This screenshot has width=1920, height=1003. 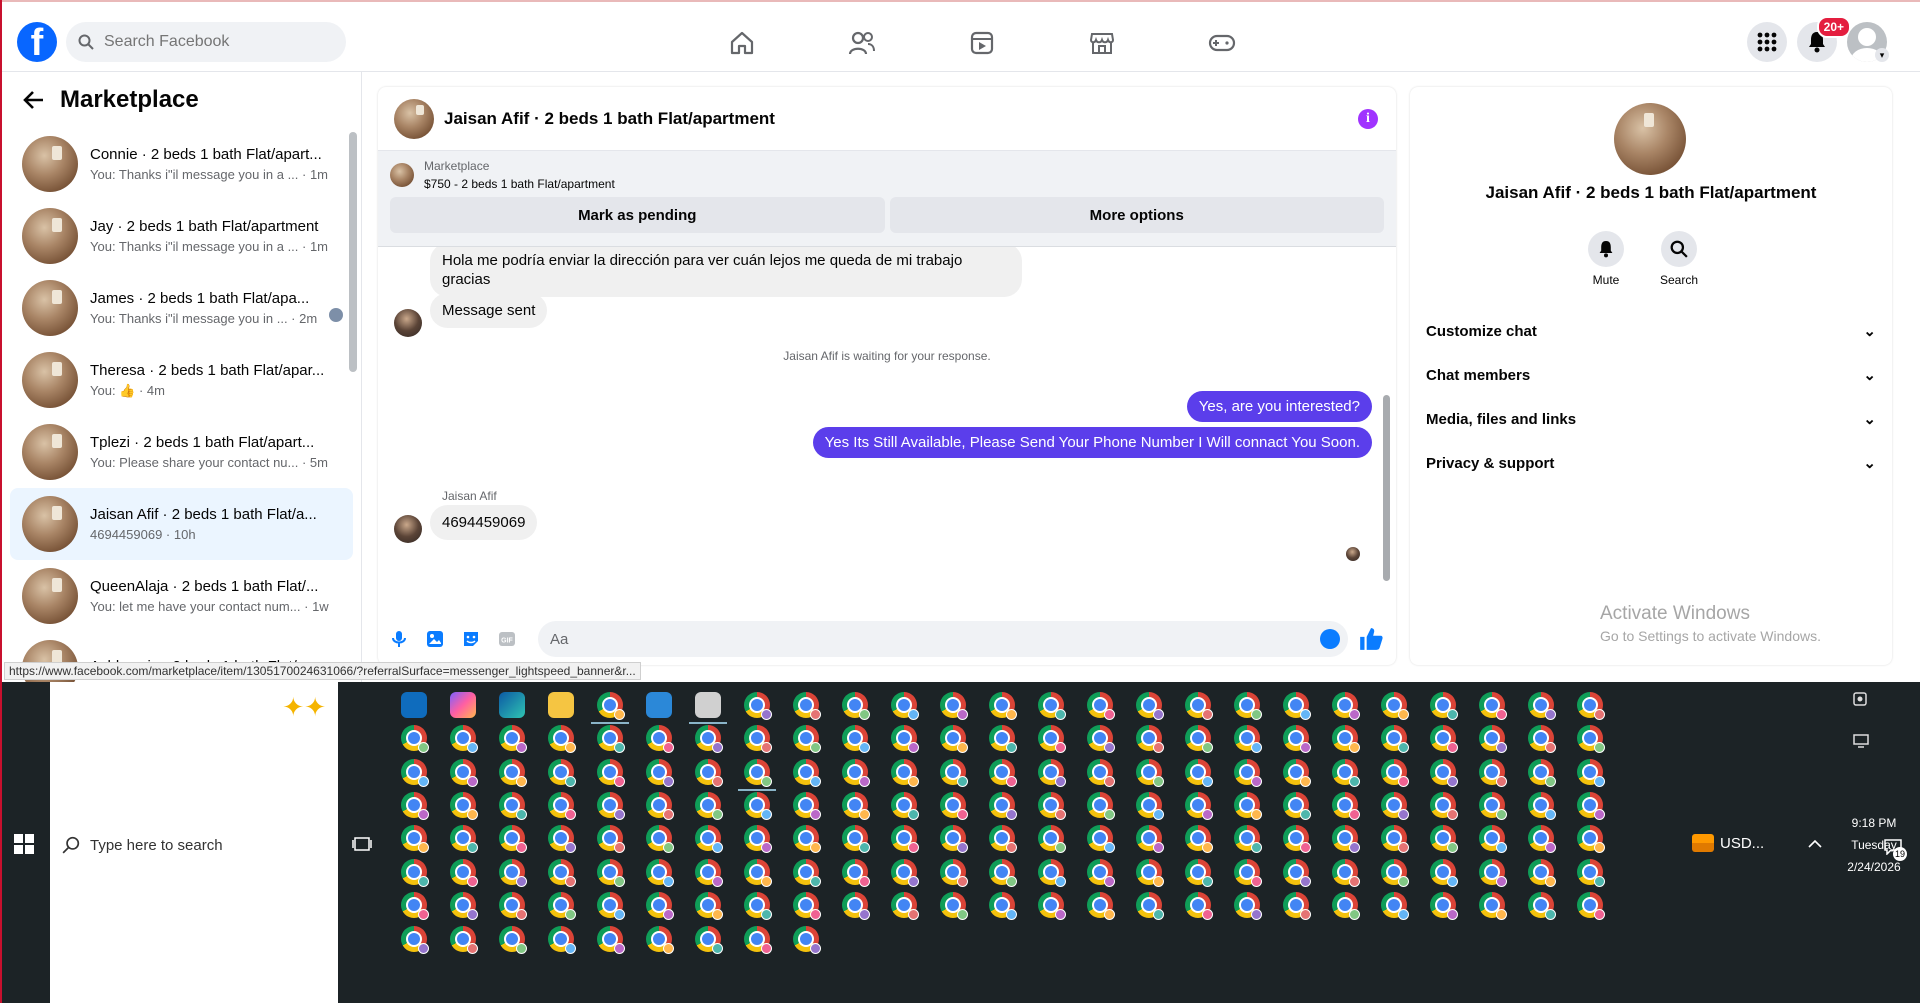 What do you see at coordinates (33, 100) in the screenshot?
I see `back-arrow-icon` at bounding box center [33, 100].